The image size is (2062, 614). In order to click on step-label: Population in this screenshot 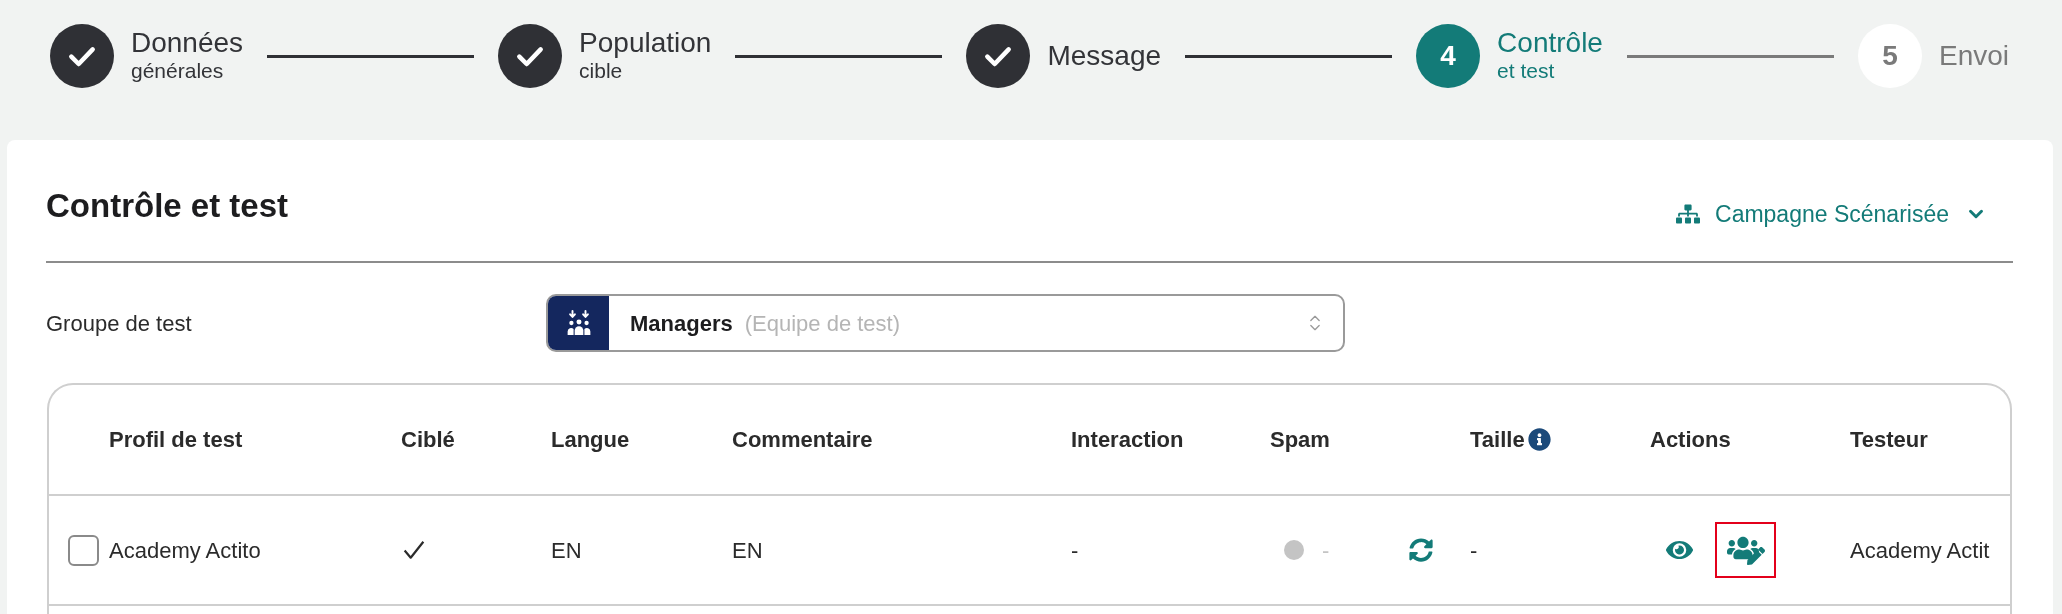, I will do `click(645, 43)`.